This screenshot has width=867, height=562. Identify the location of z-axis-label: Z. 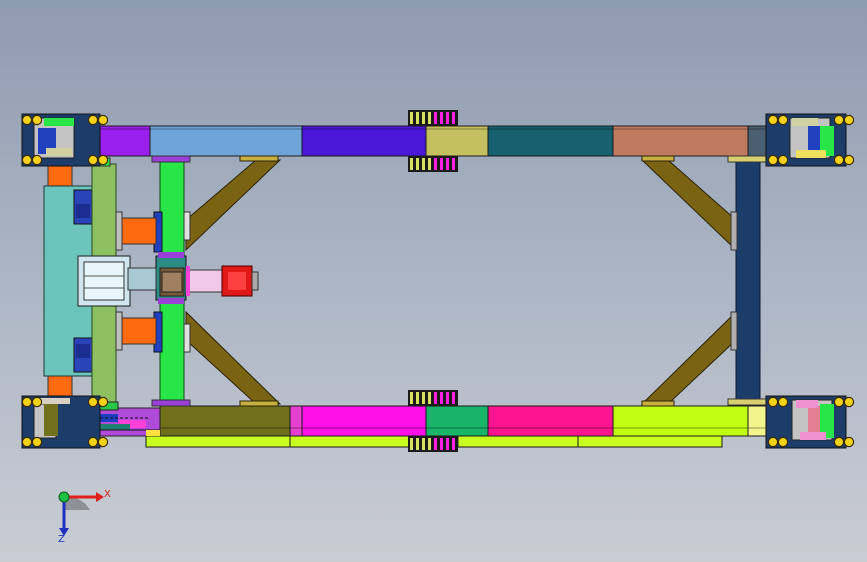
(61, 539).